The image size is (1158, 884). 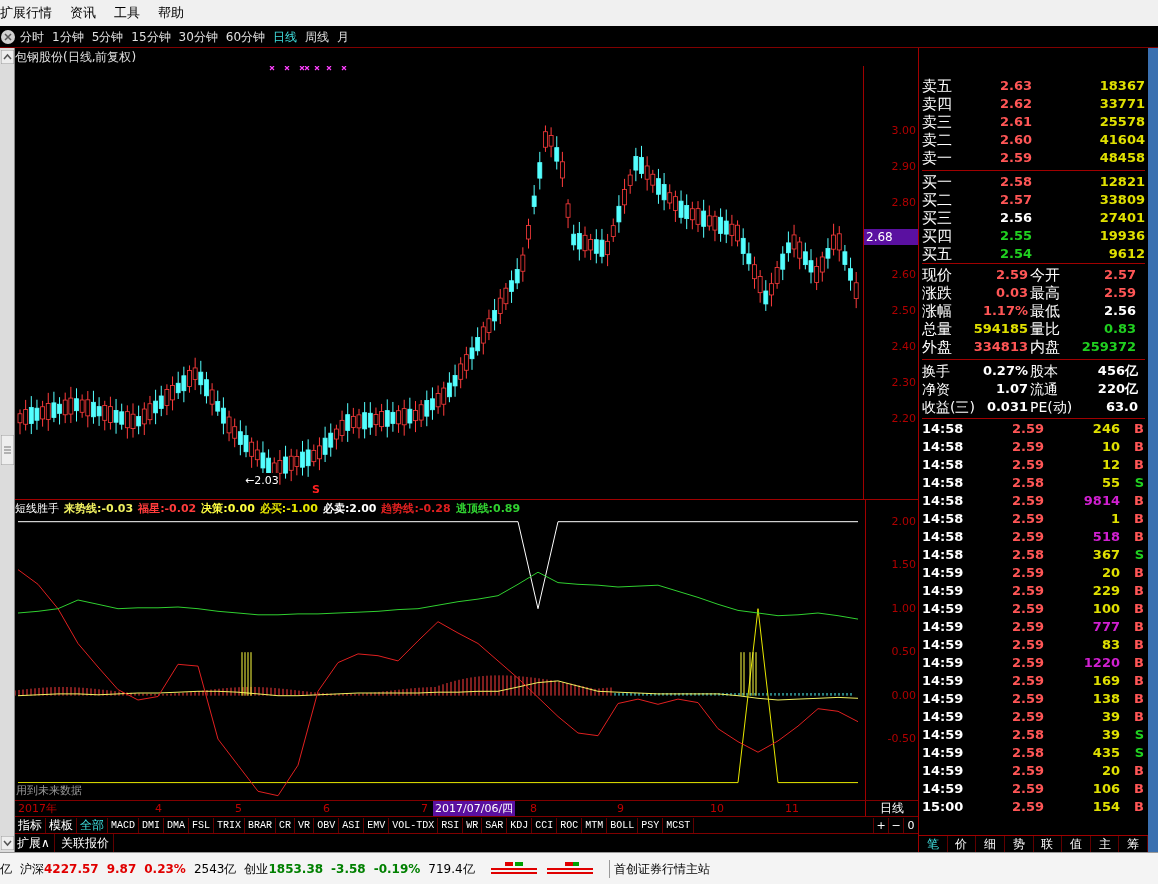 What do you see at coordinates (352, 825) in the screenshot?
I see `indicator-tab: ASI` at bounding box center [352, 825].